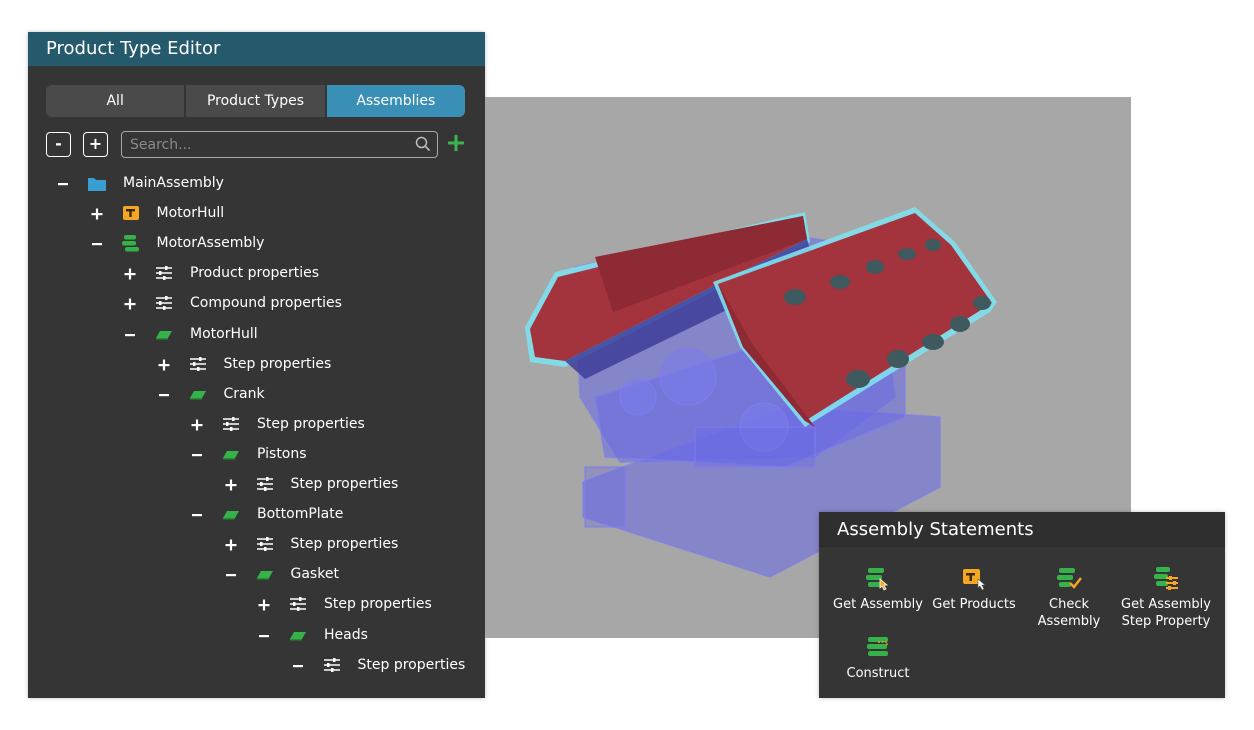  What do you see at coordinates (256, 514) in the screenshot?
I see `tree-node: BottomPlate` at bounding box center [256, 514].